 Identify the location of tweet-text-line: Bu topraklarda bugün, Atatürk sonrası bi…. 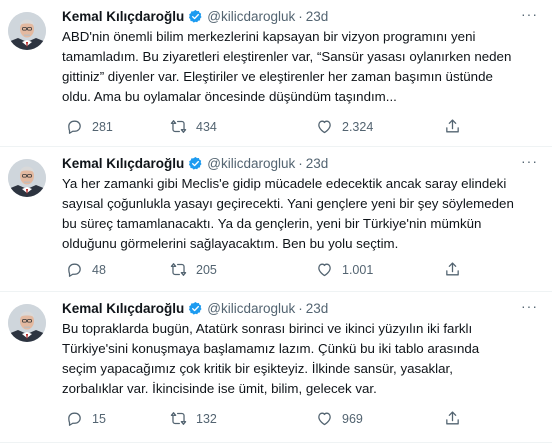
(267, 328).